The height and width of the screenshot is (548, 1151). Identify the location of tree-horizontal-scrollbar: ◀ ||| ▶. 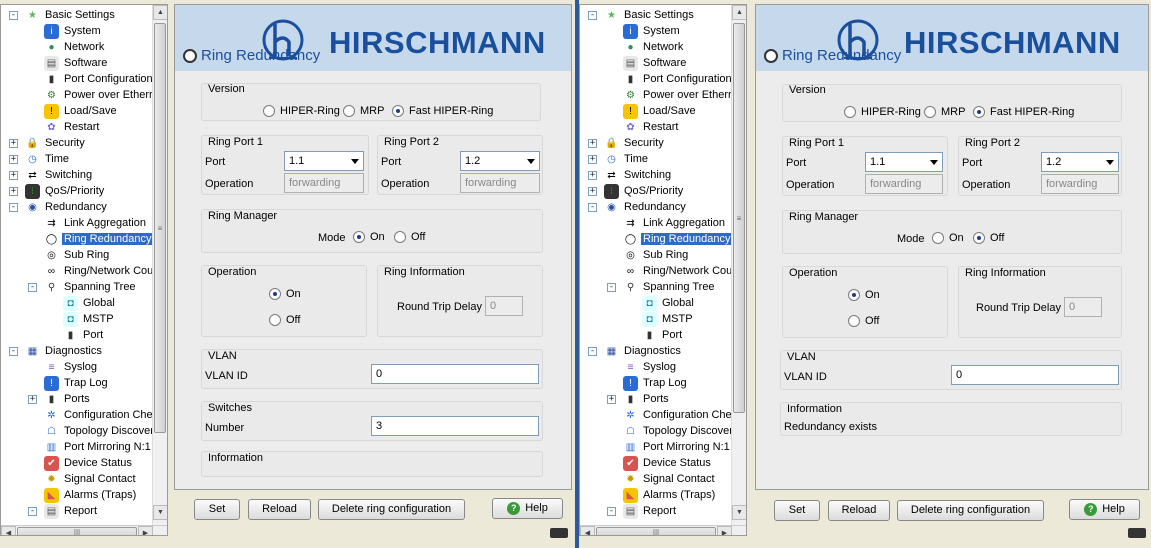
(84, 530).